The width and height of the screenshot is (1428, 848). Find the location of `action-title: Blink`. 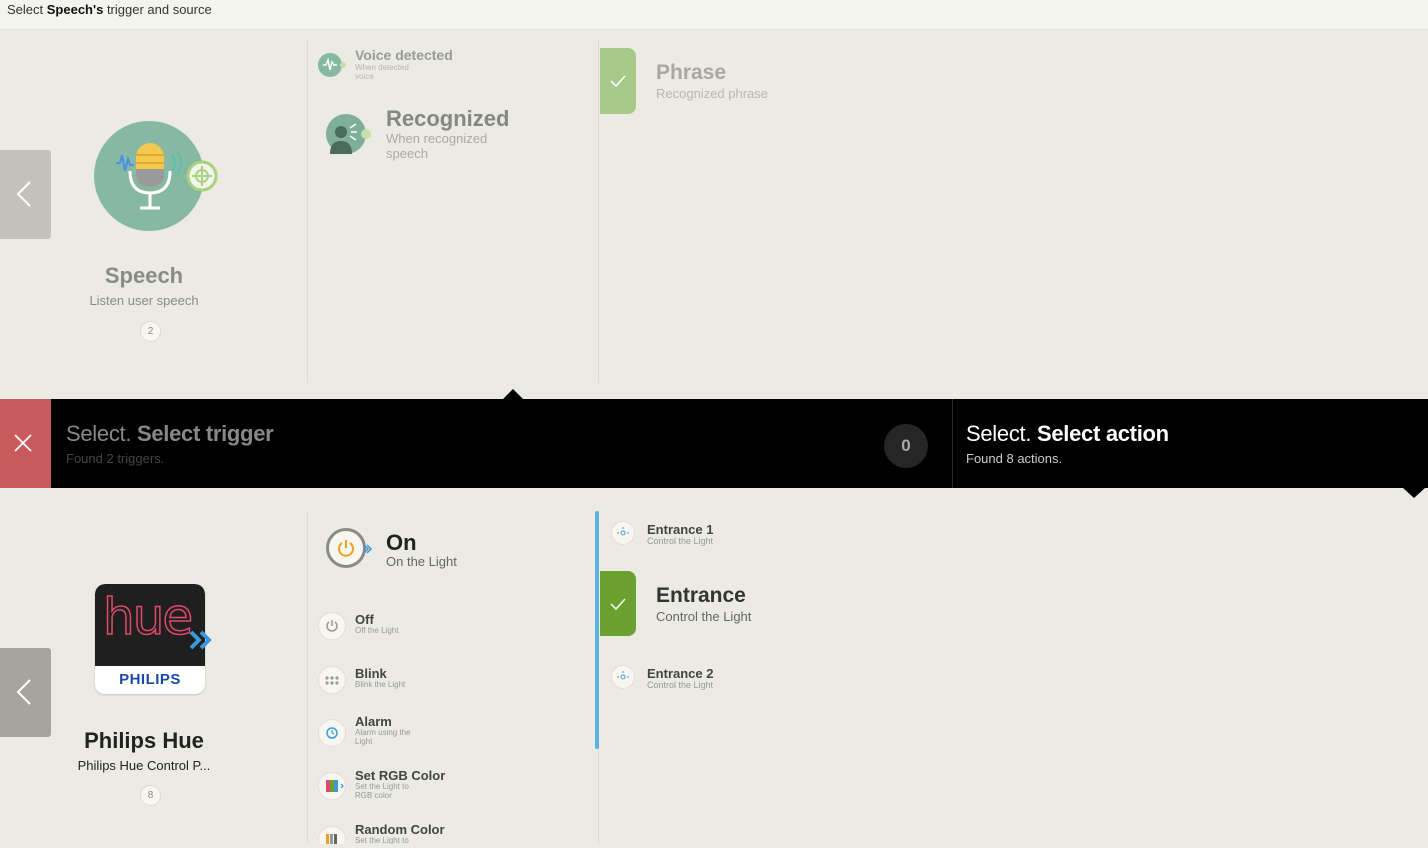

action-title: Blink is located at coordinates (371, 673).